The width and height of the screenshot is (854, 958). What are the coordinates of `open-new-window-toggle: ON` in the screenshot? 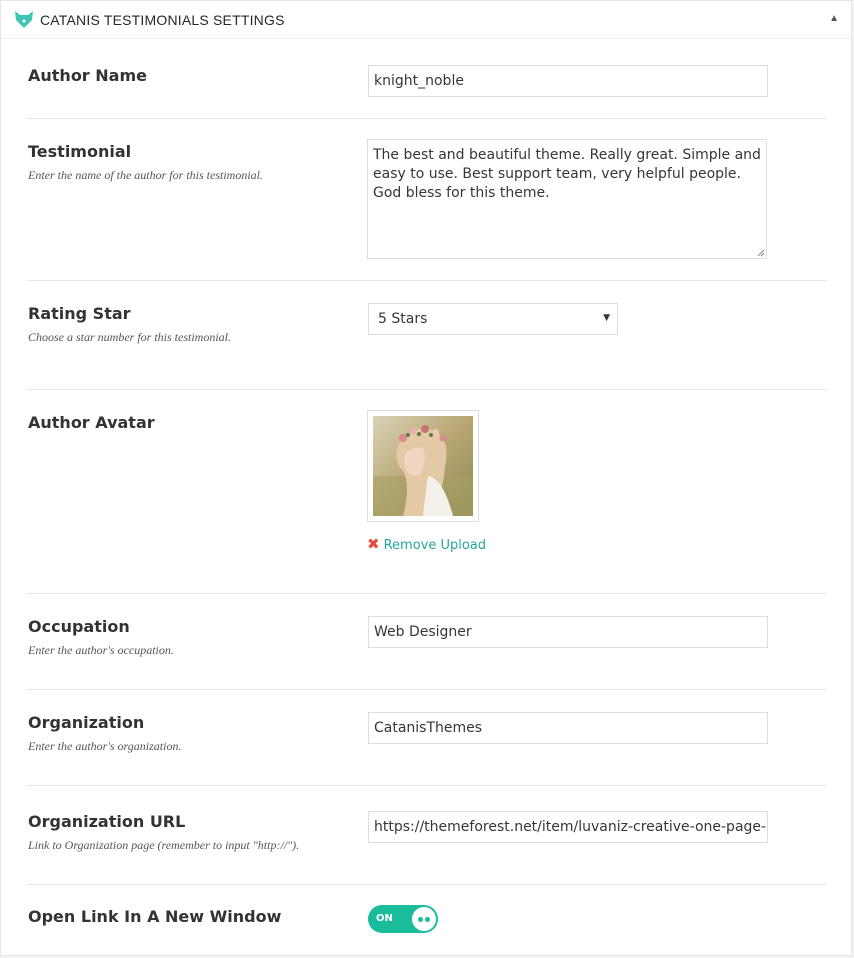 It's located at (403, 919).